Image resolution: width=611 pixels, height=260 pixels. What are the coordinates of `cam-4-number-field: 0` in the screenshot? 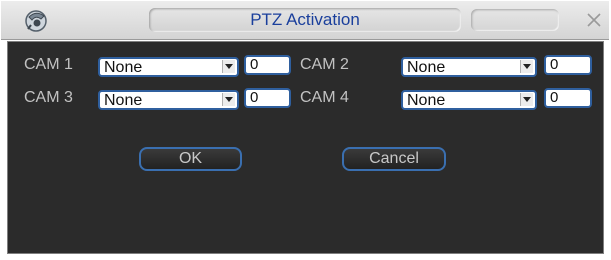 It's located at (568, 98).